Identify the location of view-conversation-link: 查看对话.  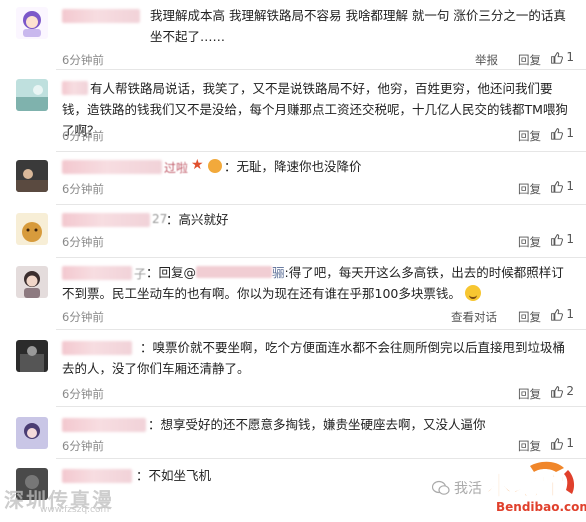
(474, 317).